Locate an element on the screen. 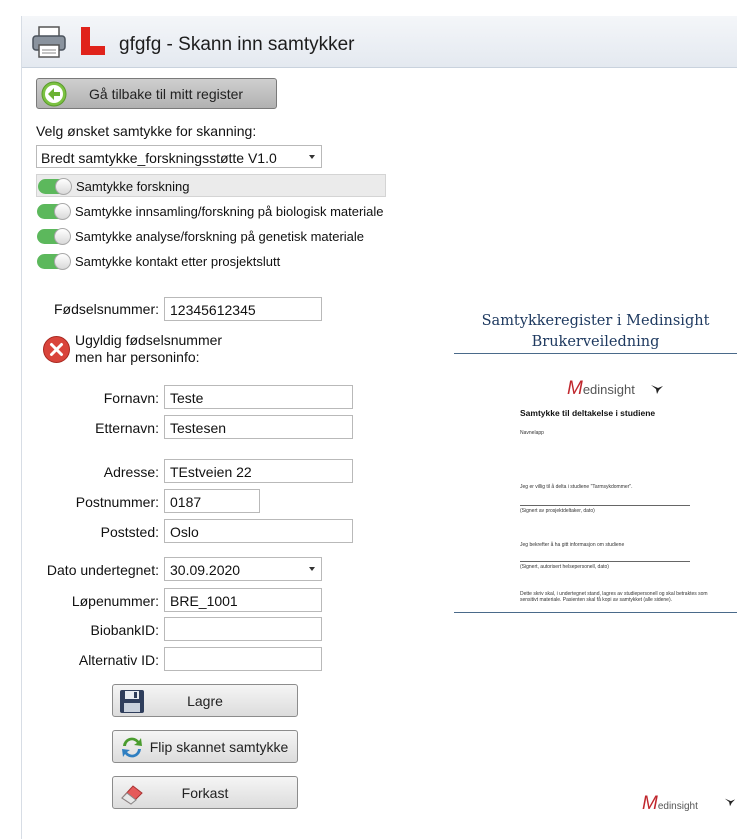 The width and height of the screenshot is (737, 839). postal-code-input: 0187 is located at coordinates (212, 501).